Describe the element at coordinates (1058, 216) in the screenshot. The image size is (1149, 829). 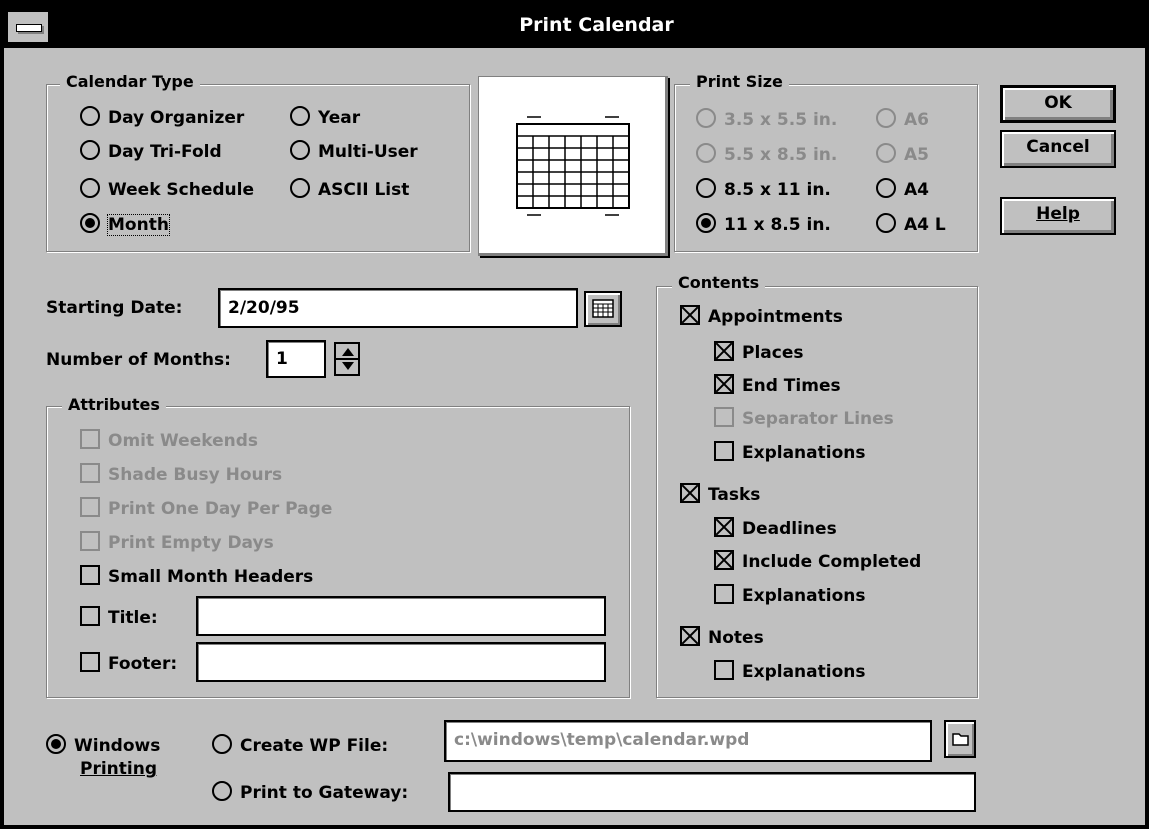
I see `help-button: Help` at that location.